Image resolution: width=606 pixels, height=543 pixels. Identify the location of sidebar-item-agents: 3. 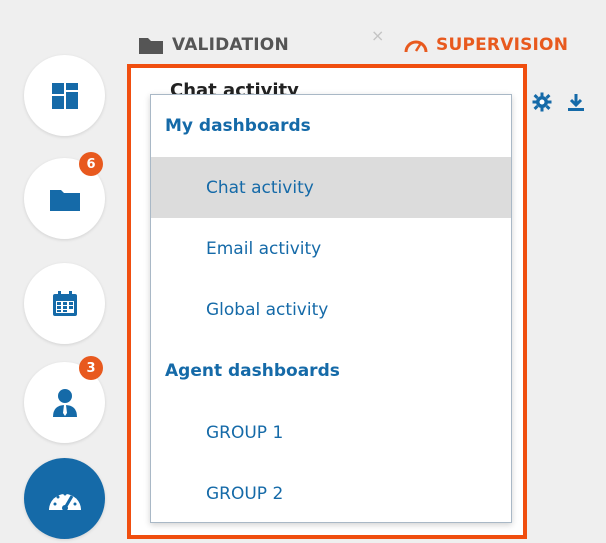
(64, 399).